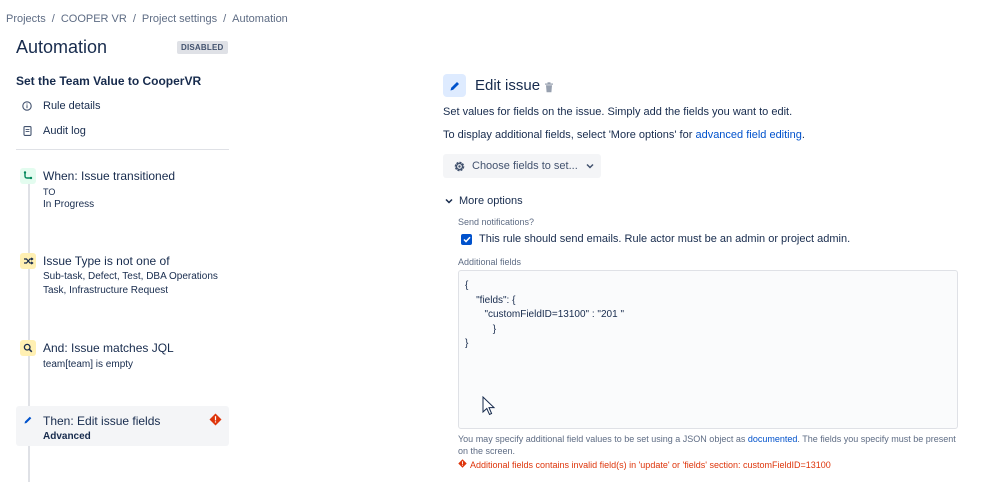  I want to click on mouse-cursor-icon, so click(489, 408).